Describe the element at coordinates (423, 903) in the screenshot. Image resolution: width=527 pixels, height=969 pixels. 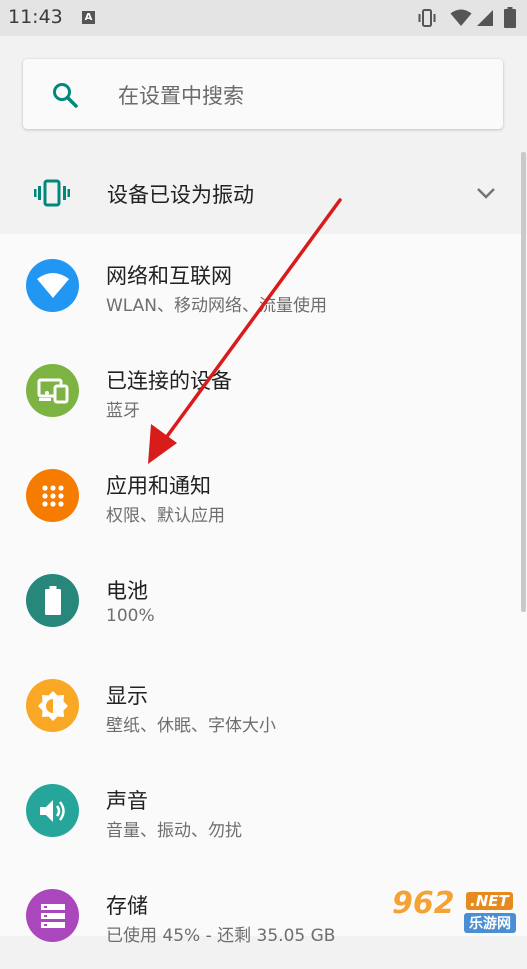
I see `watermark-number: 962` at that location.